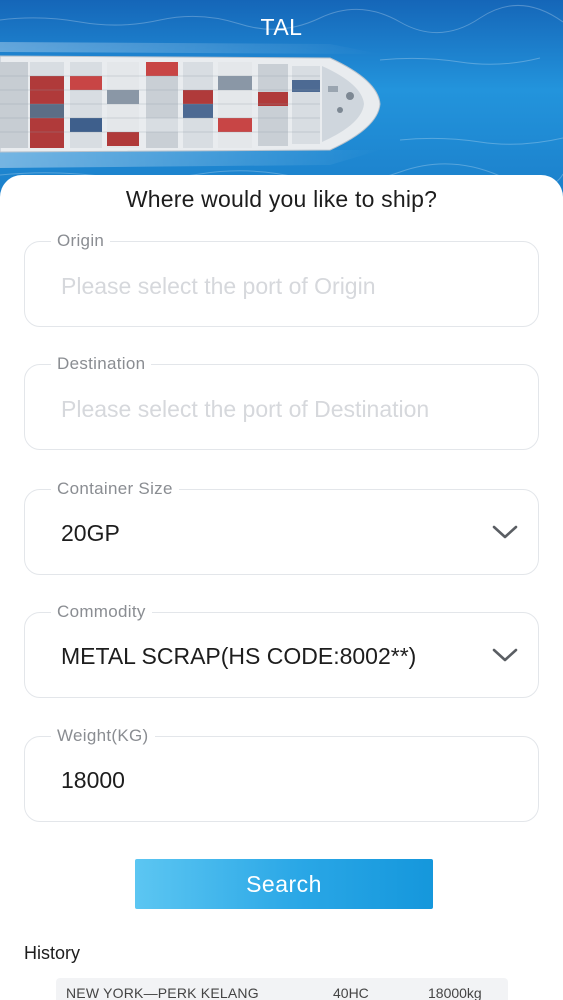 Image resolution: width=563 pixels, height=1000 pixels. What do you see at coordinates (455, 992) in the screenshot?
I see `history-weight: 18000kg` at bounding box center [455, 992].